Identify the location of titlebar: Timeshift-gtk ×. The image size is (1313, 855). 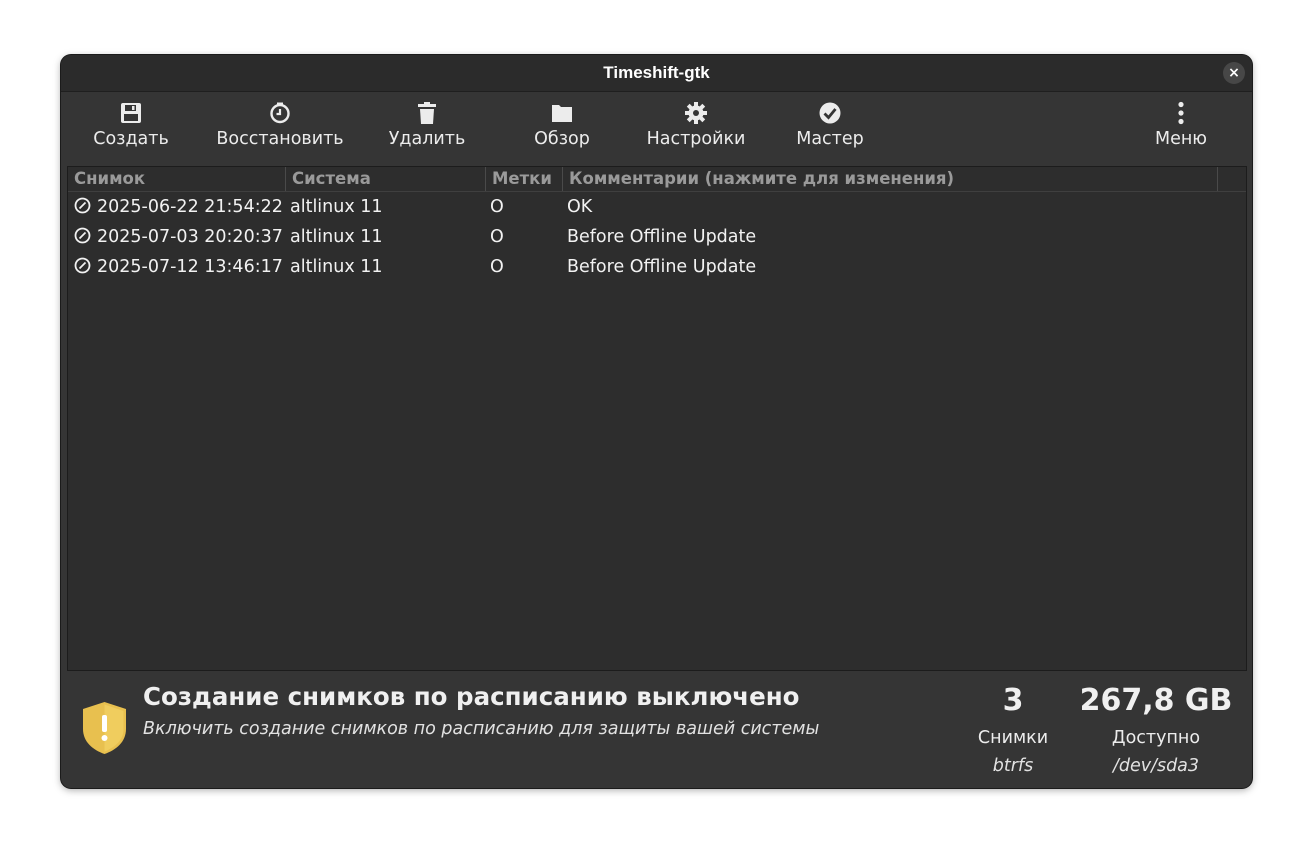
(656, 73).